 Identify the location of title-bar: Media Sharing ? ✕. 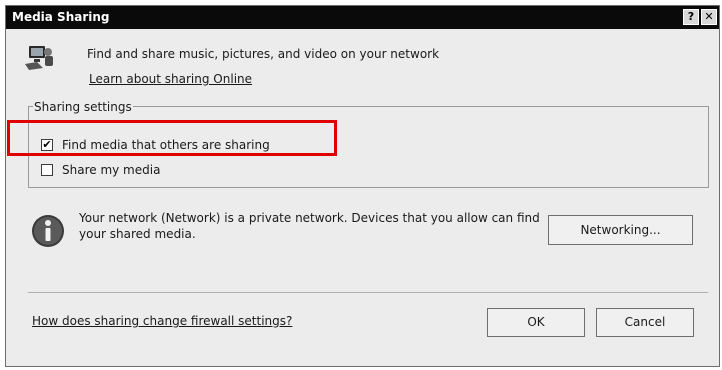
(362, 17).